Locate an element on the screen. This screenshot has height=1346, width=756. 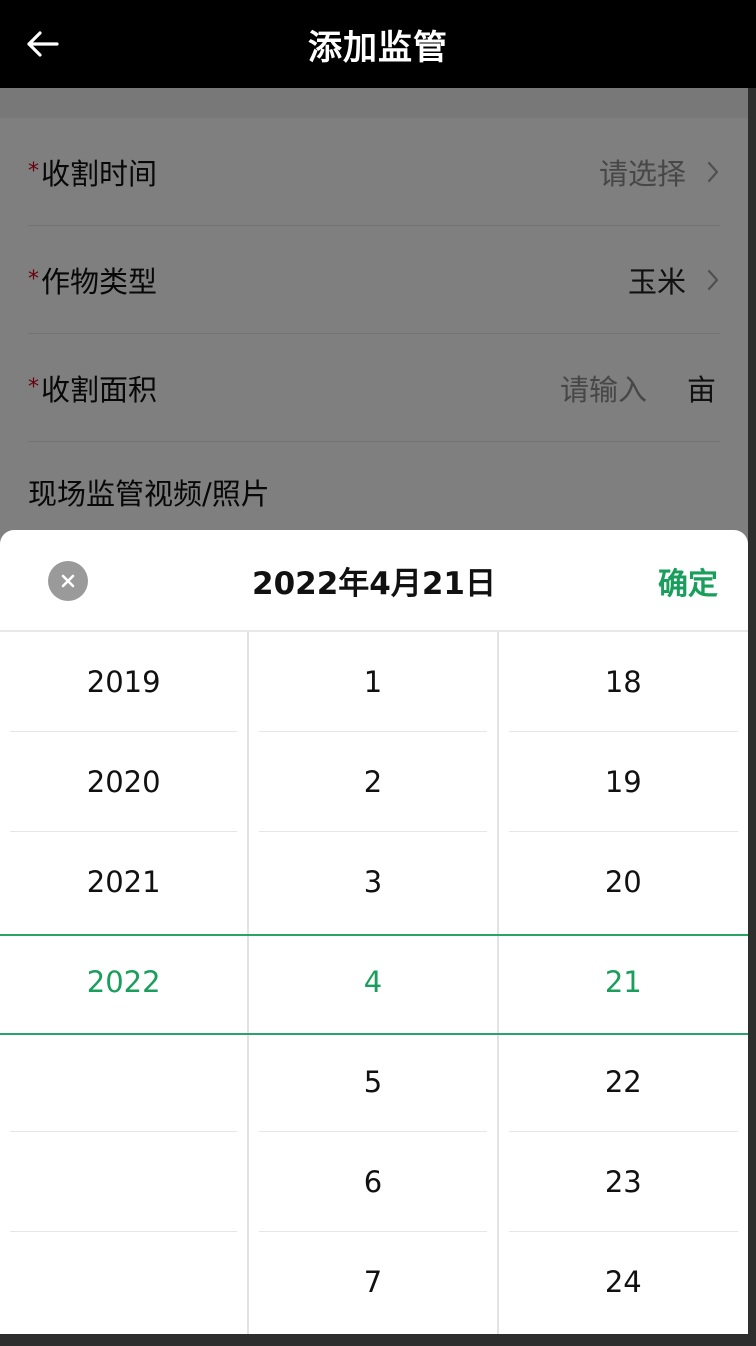
year-option: 2019 is located at coordinates (124, 682).